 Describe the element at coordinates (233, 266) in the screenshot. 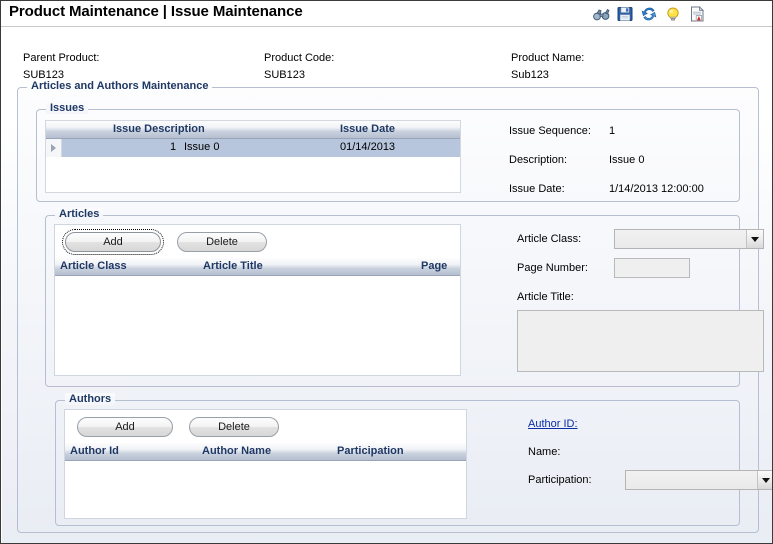

I see `articles-column-title: Article Title` at that location.